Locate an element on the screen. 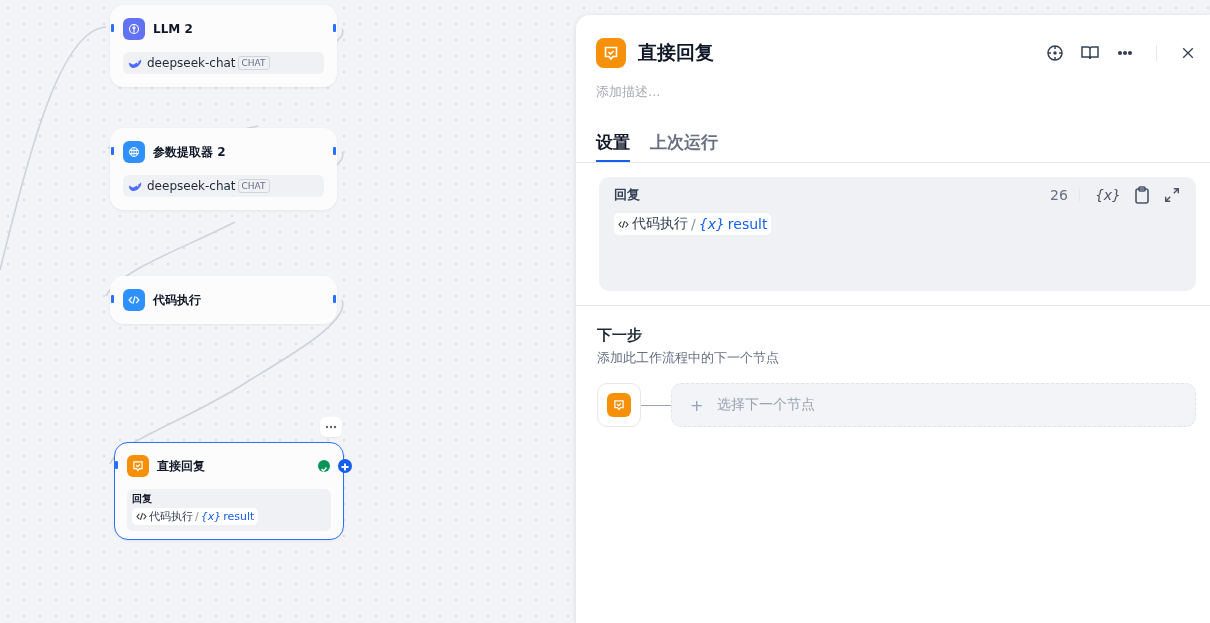 This screenshot has width=1210, height=623. tab: 上次运行 is located at coordinates (684, 142).